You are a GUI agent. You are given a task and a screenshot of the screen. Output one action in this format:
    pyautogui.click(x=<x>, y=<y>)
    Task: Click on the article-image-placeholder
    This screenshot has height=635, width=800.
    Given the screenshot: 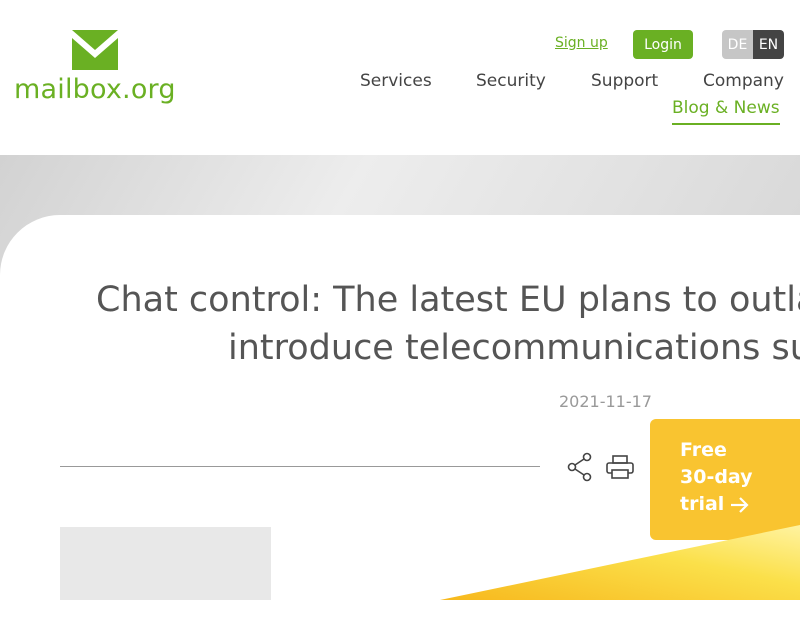 What is the action you would take?
    pyautogui.click(x=165, y=563)
    